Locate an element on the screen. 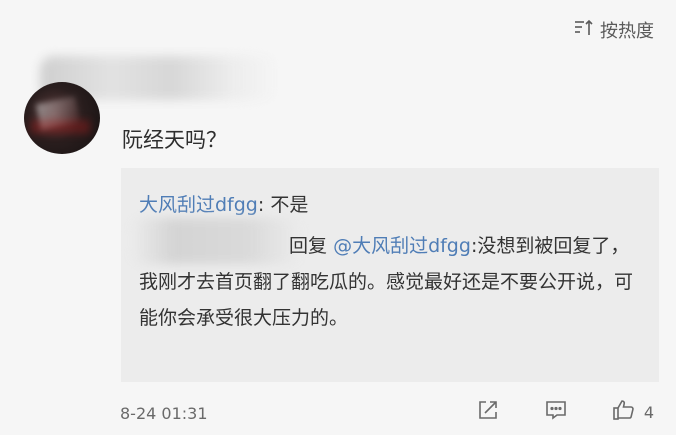 The height and width of the screenshot is (435, 676). sort-by-hot-button: 按热度 is located at coordinates (614, 30).